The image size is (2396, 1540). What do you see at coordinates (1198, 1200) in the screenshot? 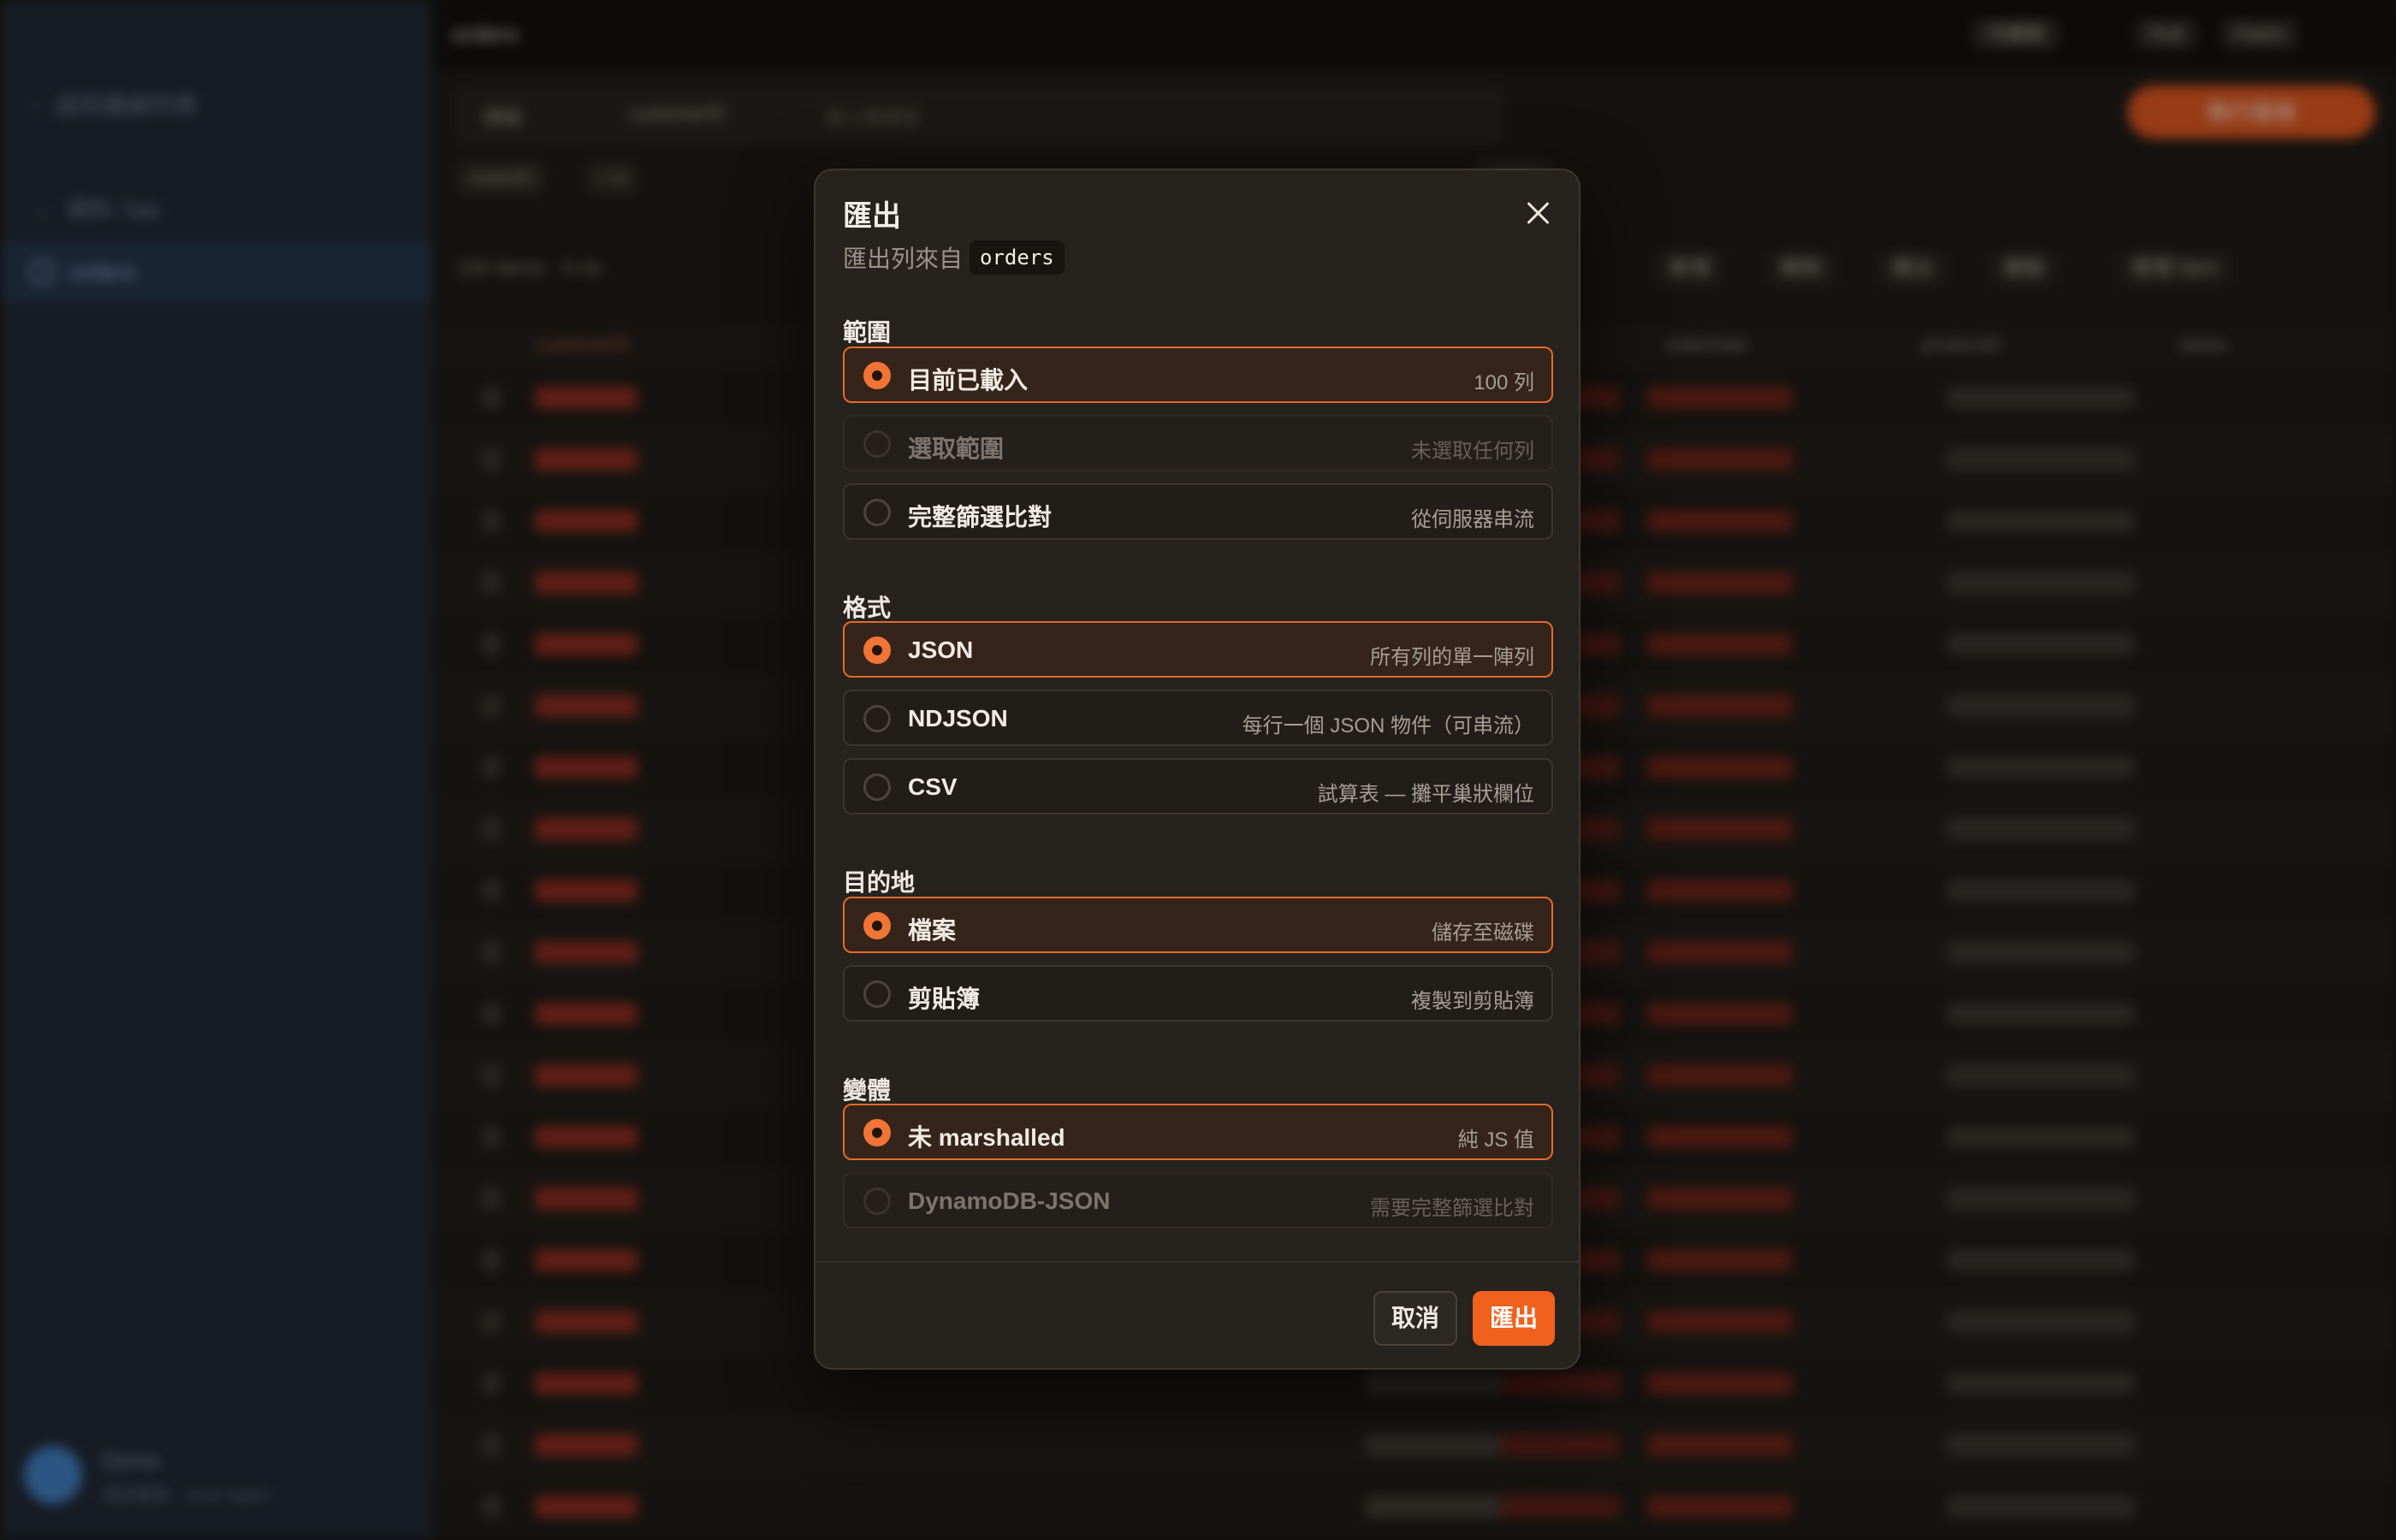
I see `radio-option: DynamoDB-JSON 需要完整篩選比對` at bounding box center [1198, 1200].